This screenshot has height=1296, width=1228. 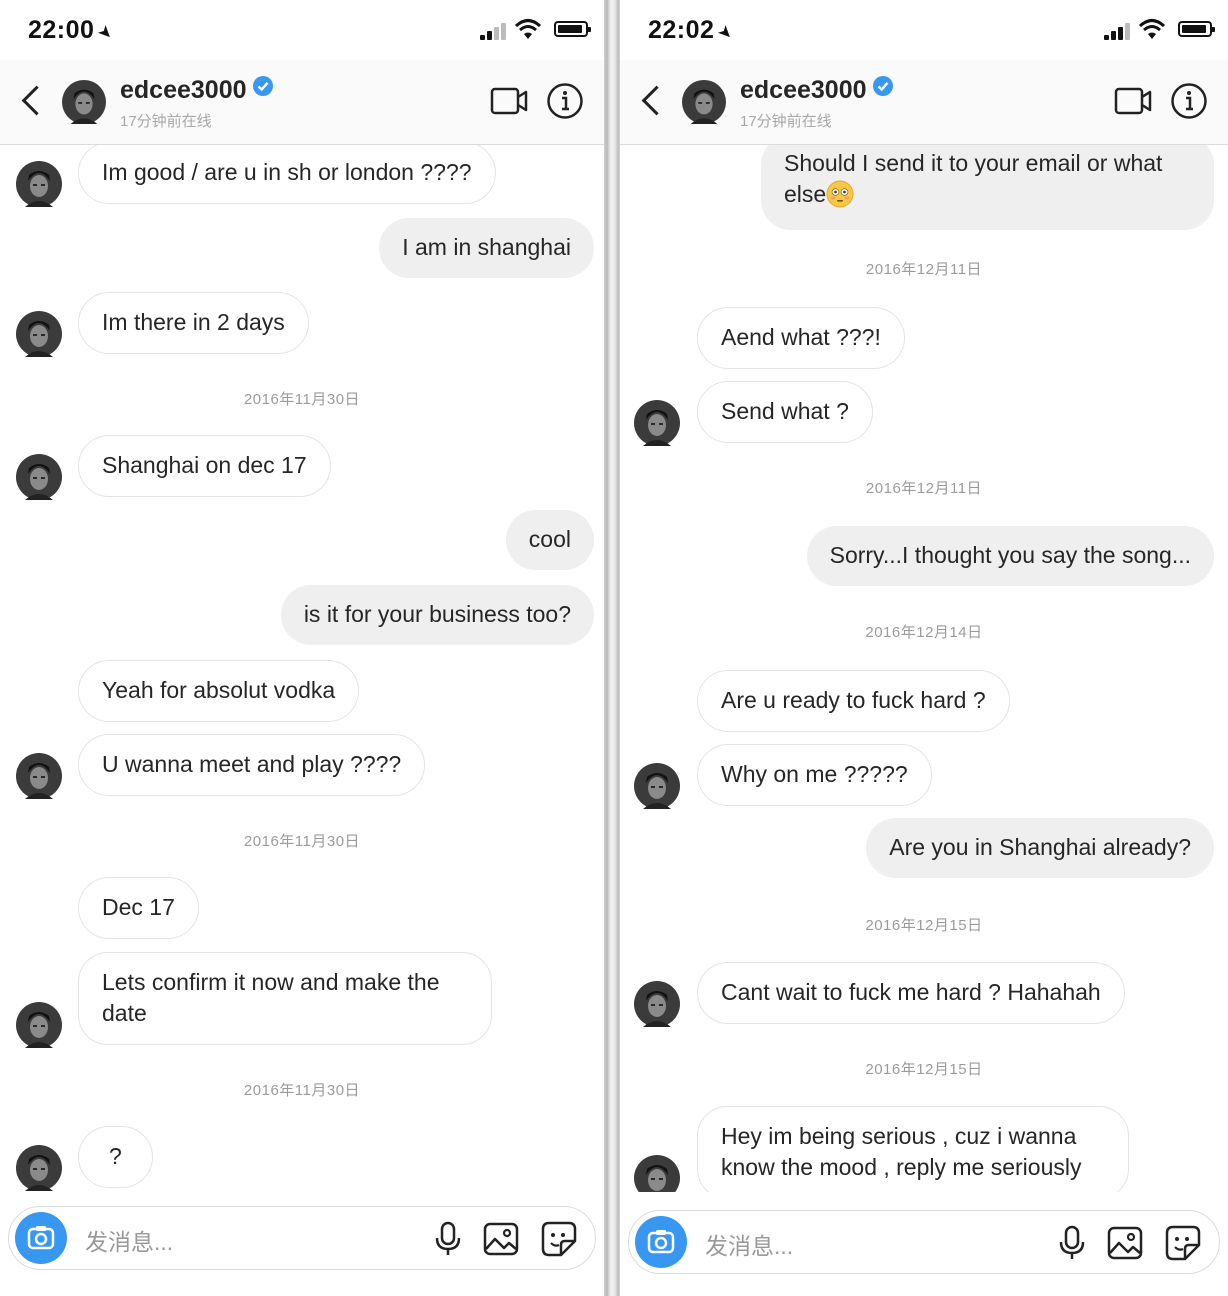 What do you see at coordinates (924, 30) in the screenshot?
I see `status-bar: 22:02➤` at bounding box center [924, 30].